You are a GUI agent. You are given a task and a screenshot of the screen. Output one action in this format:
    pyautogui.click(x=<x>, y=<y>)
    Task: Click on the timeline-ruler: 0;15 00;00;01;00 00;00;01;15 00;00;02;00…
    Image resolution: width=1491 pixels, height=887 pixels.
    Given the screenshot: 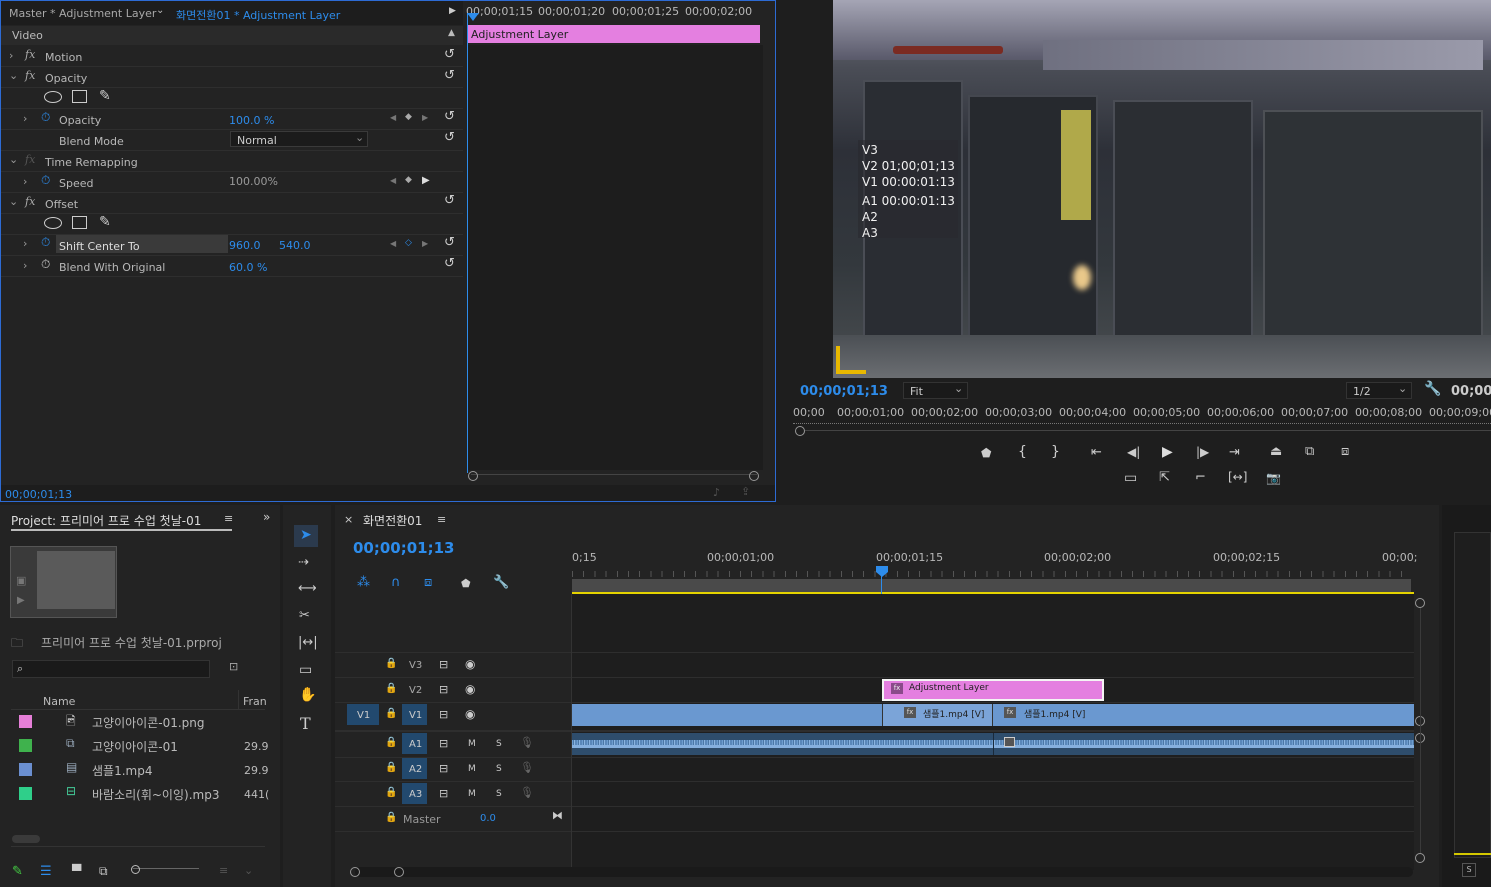 What is the action you would take?
    pyautogui.click(x=994, y=564)
    